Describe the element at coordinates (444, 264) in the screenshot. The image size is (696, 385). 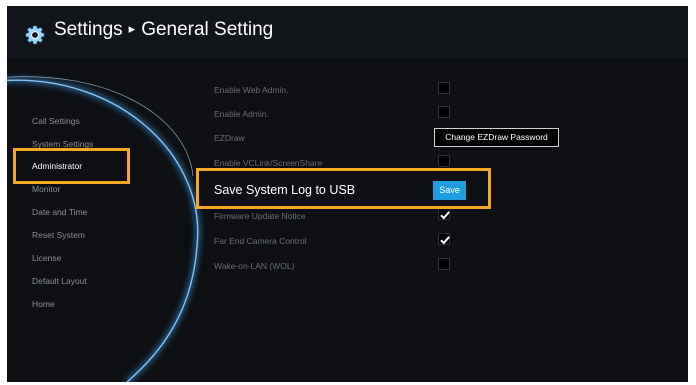
I see `wol-checkbox` at that location.